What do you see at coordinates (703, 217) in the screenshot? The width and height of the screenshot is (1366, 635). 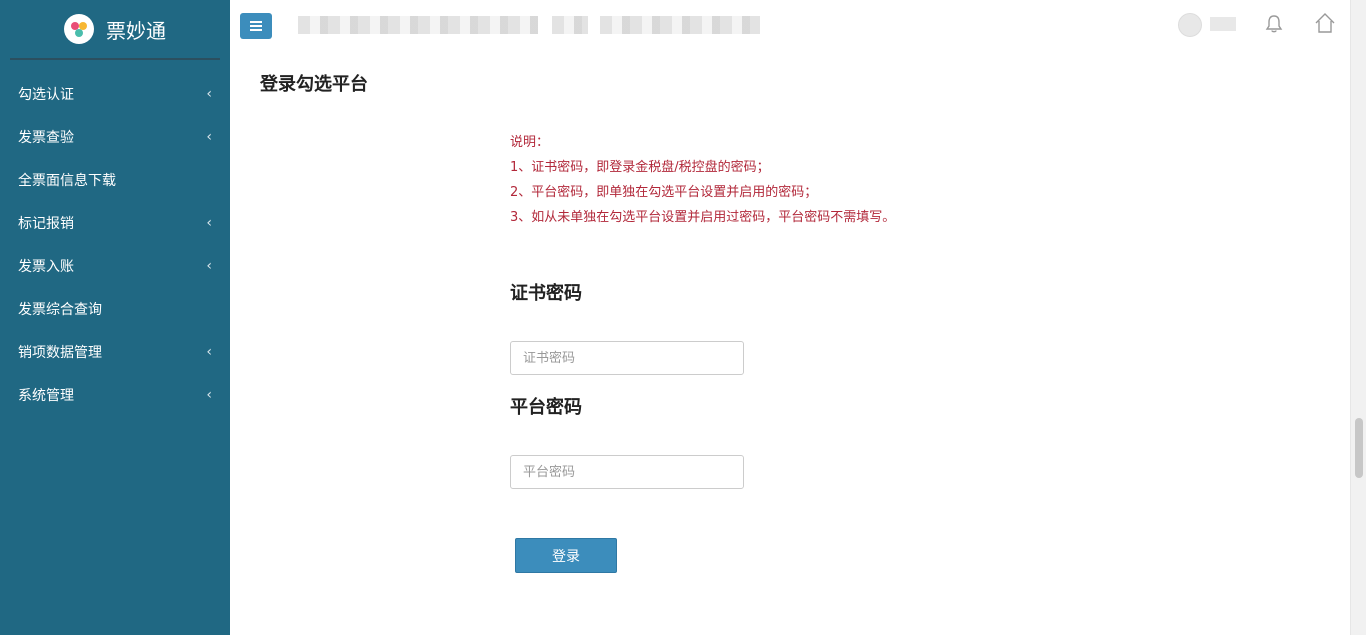 I see `instruction-line: 3、如从未单独在勾选平台设置并启用过密码，平台密码不需填写。` at bounding box center [703, 217].